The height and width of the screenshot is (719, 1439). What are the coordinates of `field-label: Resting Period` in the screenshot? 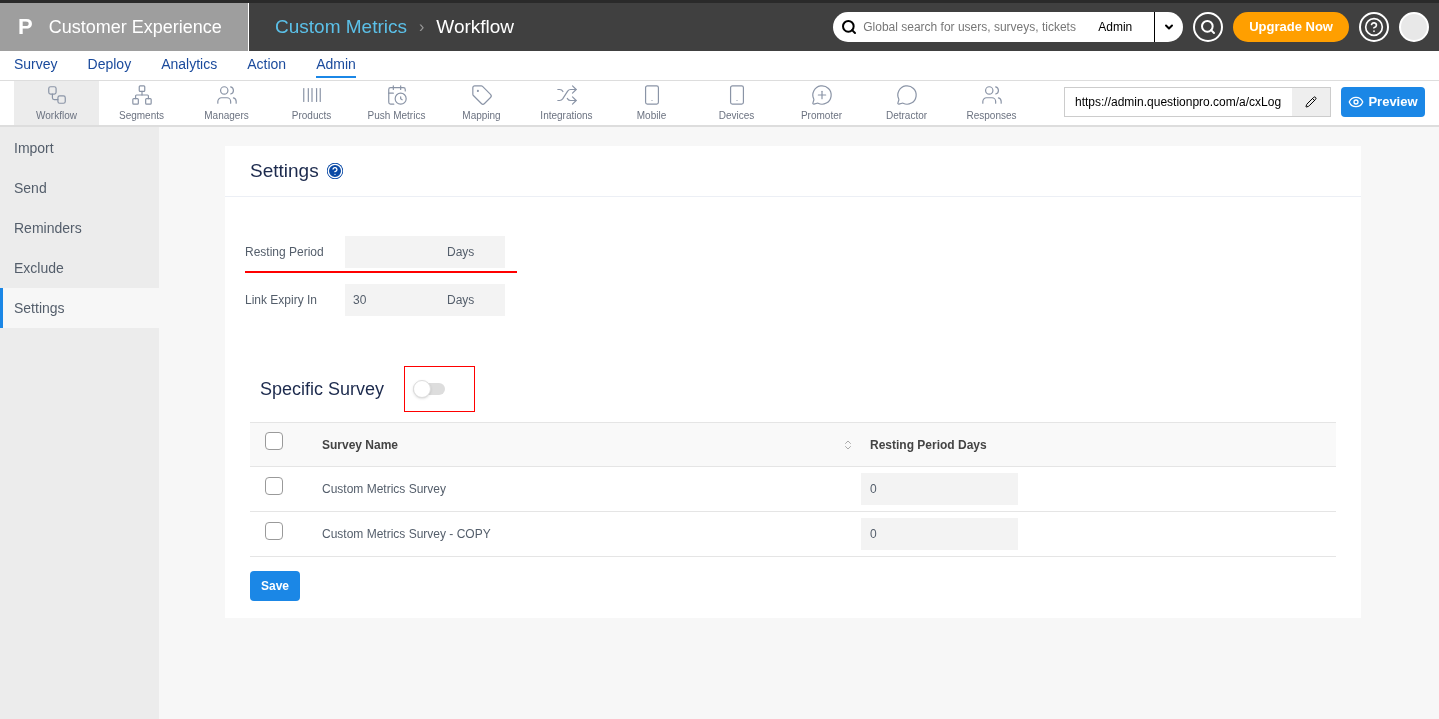 It's located at (285, 252).